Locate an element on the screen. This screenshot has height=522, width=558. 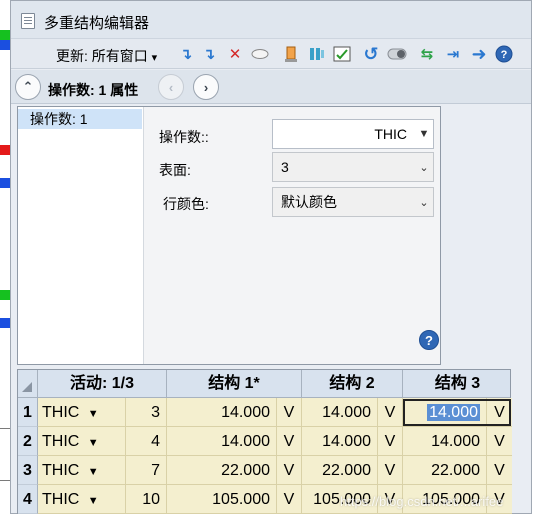
corner-cell is located at coordinates (28, 384).